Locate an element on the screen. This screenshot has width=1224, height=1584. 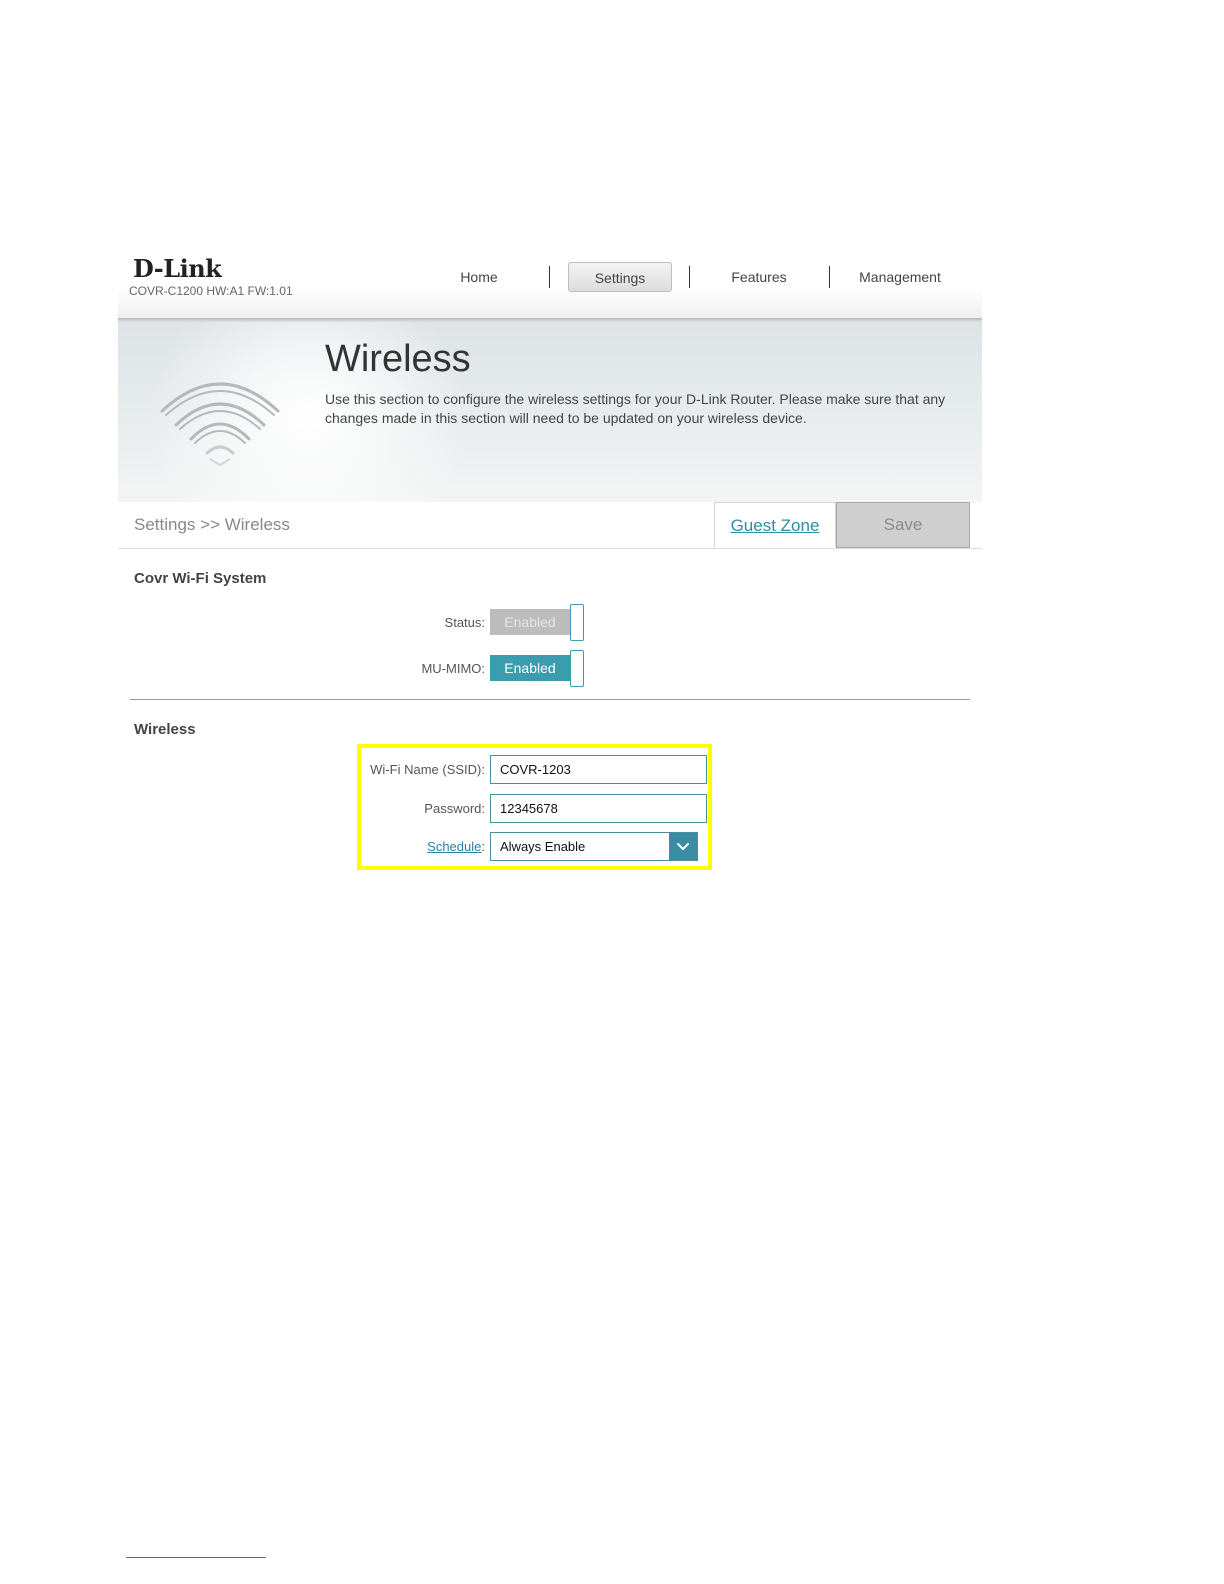
breadcrumb: Settings >> Wireless is located at coordinates (212, 524).